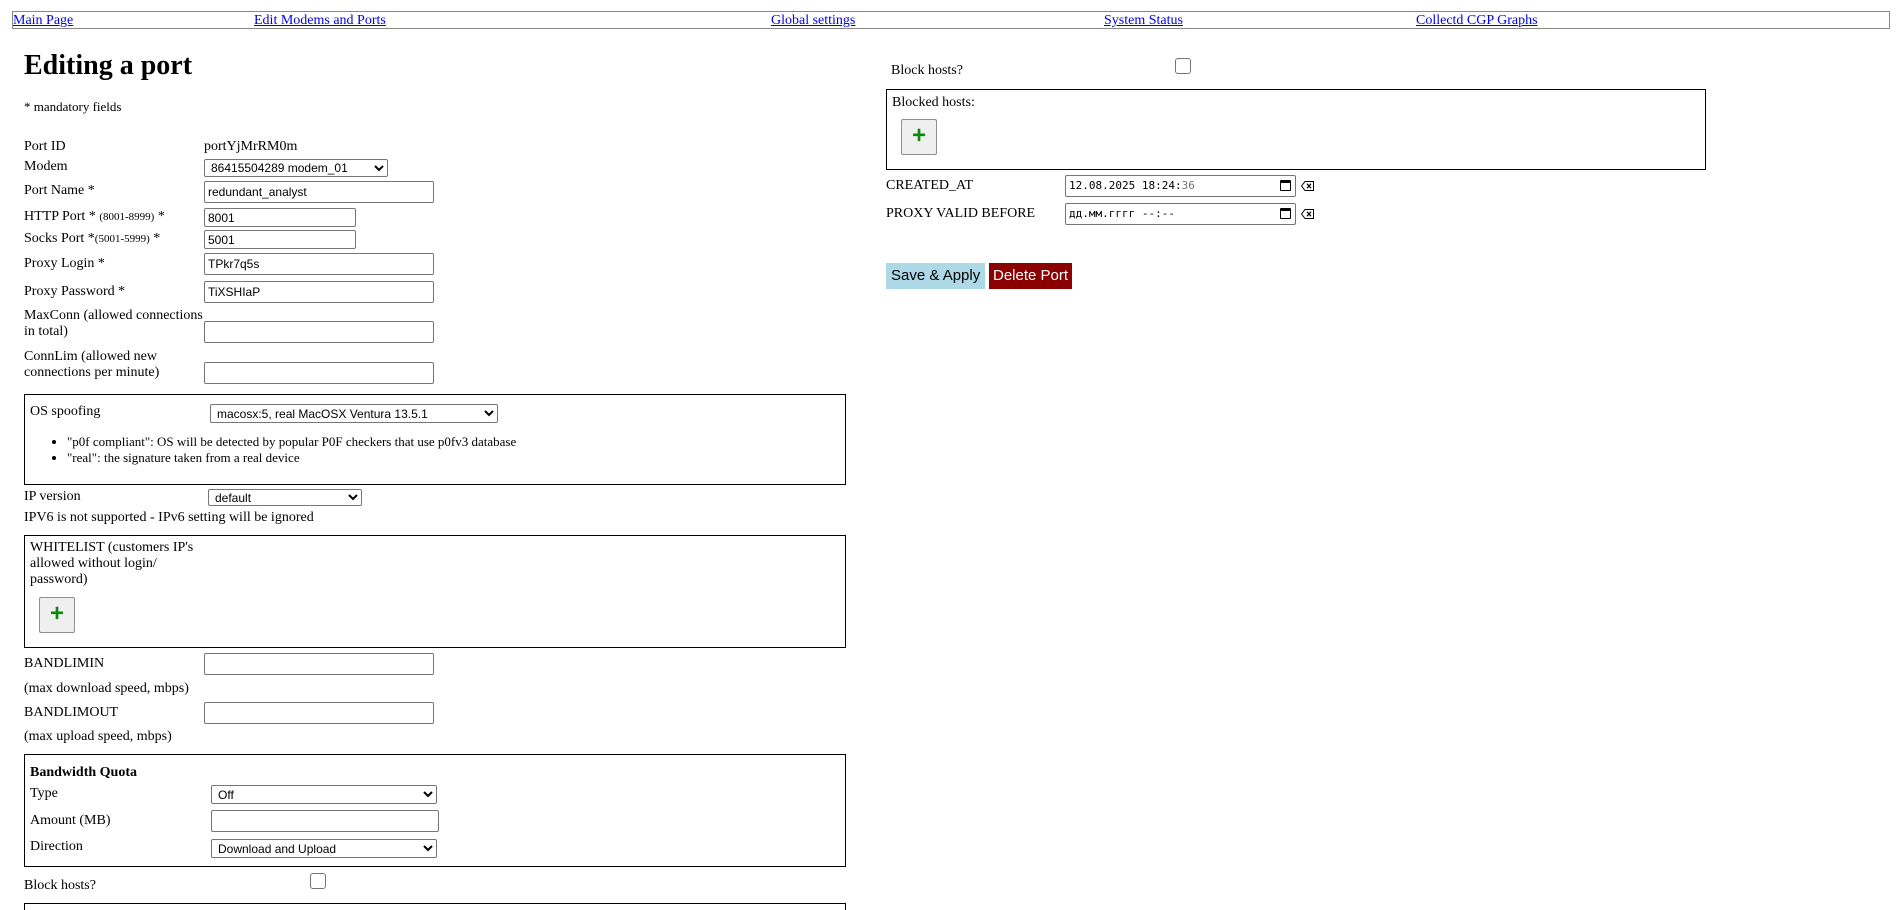 This screenshot has width=1902, height=910. Describe the element at coordinates (157, 238) in the screenshot. I see `socks-port-required-mark: *` at that location.